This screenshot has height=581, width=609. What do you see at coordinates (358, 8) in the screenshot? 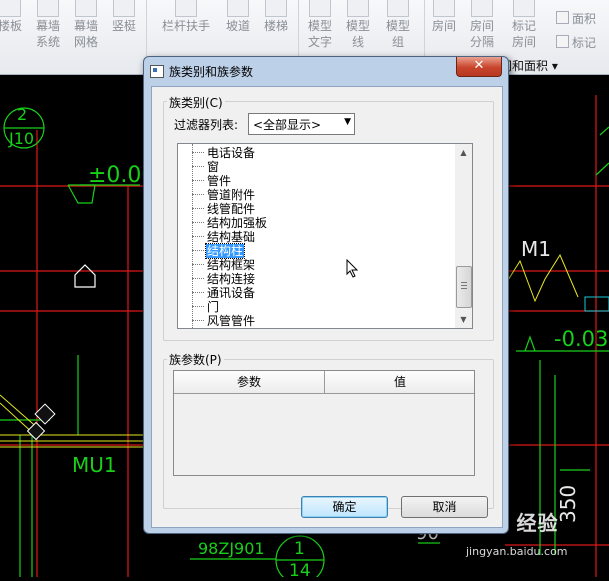
I see `model-line-icon` at bounding box center [358, 8].